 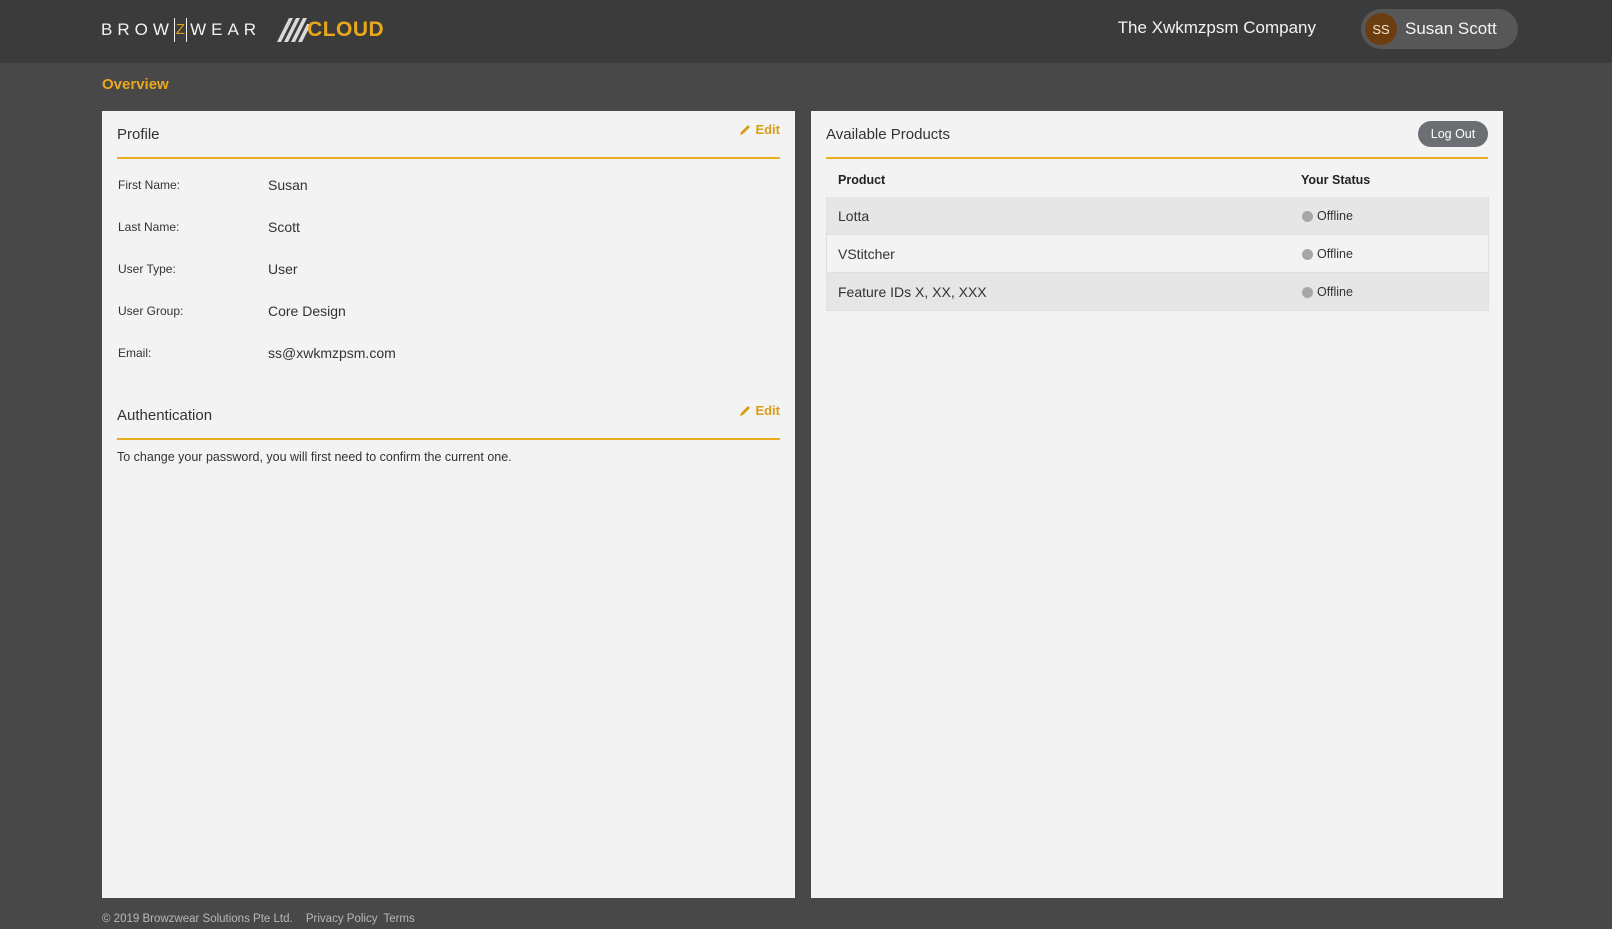 What do you see at coordinates (1216, 27) in the screenshot?
I see `company-name: The Xwkmzpsm Company` at bounding box center [1216, 27].